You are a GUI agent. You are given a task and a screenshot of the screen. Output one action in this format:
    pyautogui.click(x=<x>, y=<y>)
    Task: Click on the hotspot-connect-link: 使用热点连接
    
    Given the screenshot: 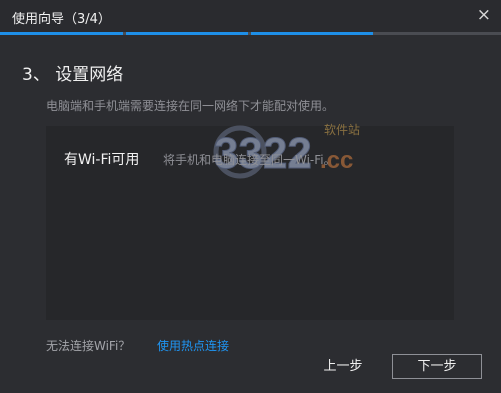 What is the action you would take?
    pyautogui.click(x=193, y=345)
    